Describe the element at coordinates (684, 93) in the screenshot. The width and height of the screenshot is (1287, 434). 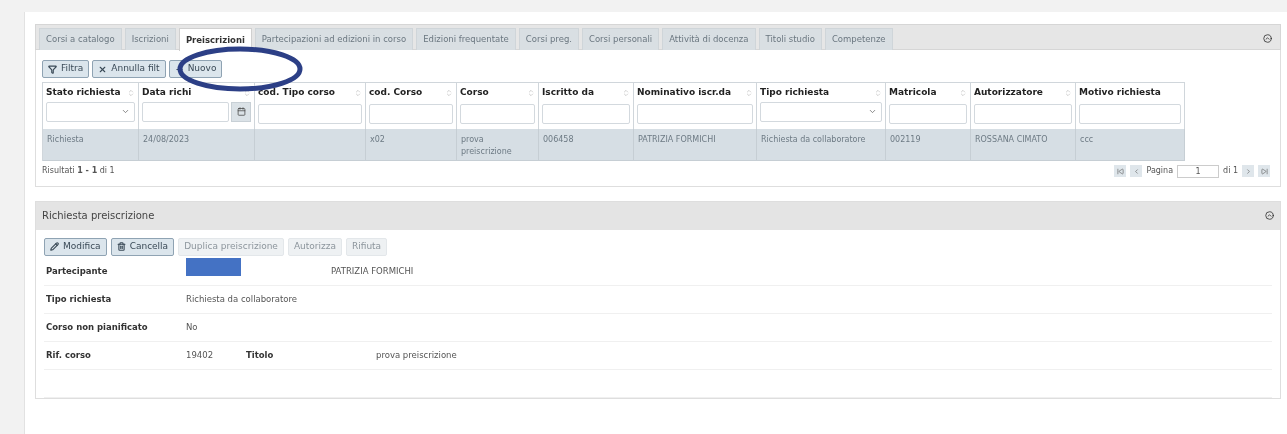
I see `column-header: Nominativo iscr.da` at that location.